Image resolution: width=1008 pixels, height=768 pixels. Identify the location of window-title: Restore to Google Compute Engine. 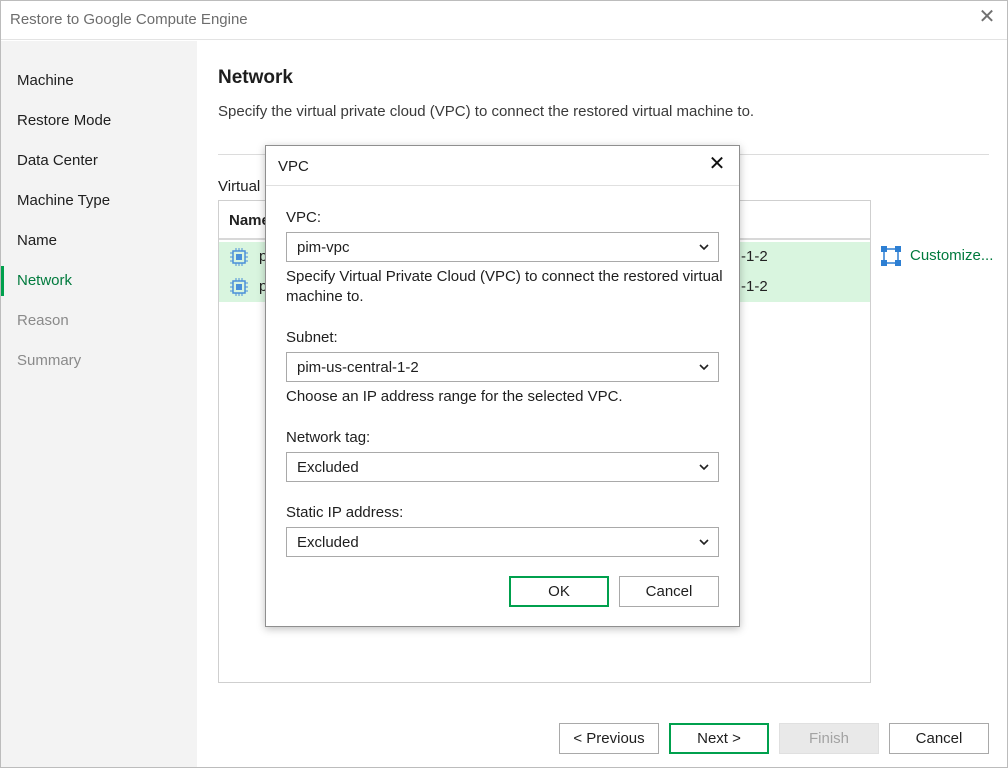
(129, 19).